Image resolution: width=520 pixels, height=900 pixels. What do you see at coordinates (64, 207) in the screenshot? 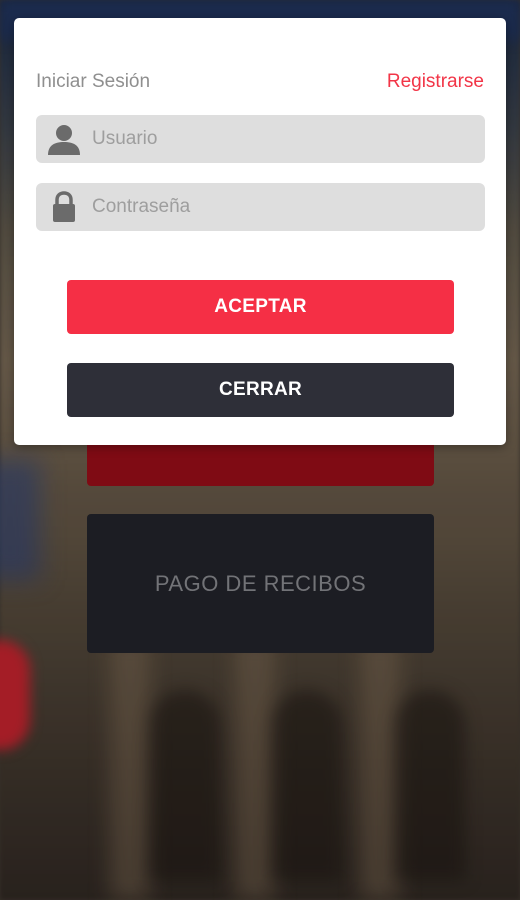
I see `lock-icon` at bounding box center [64, 207].